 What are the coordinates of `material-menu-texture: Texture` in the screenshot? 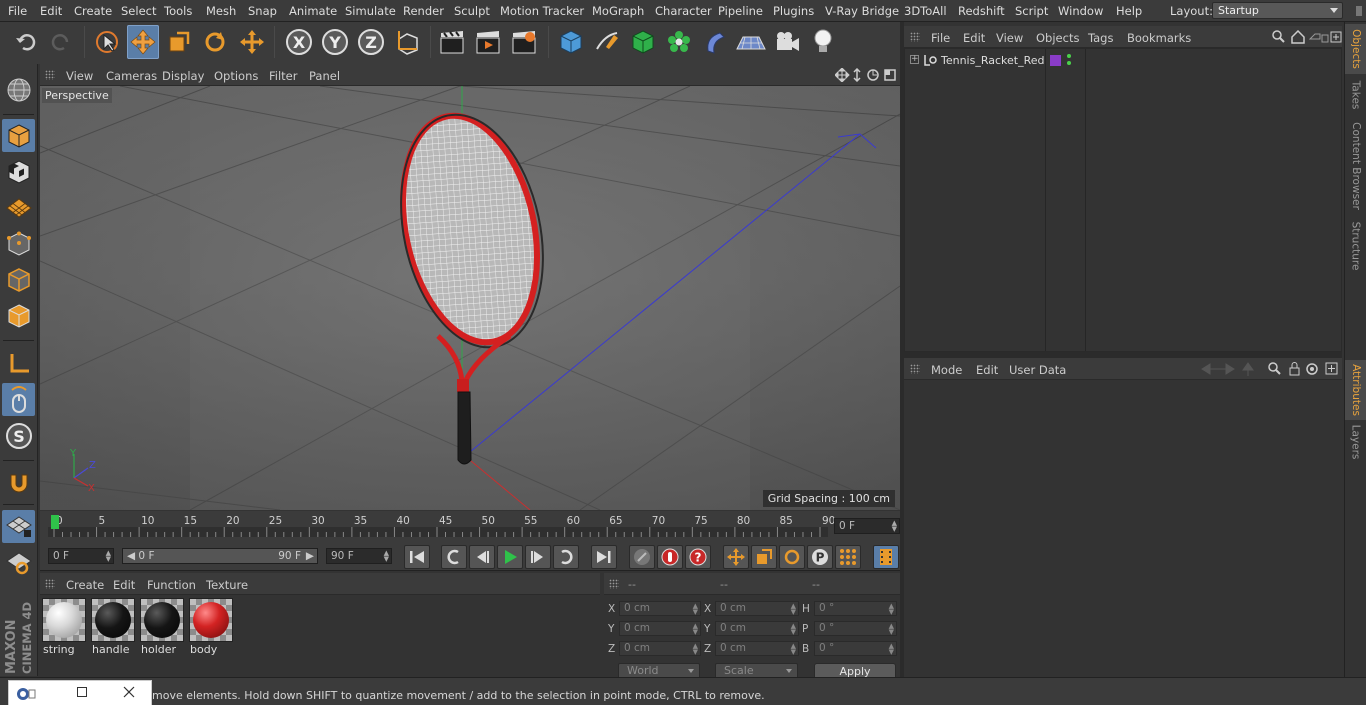 It's located at (227, 585).